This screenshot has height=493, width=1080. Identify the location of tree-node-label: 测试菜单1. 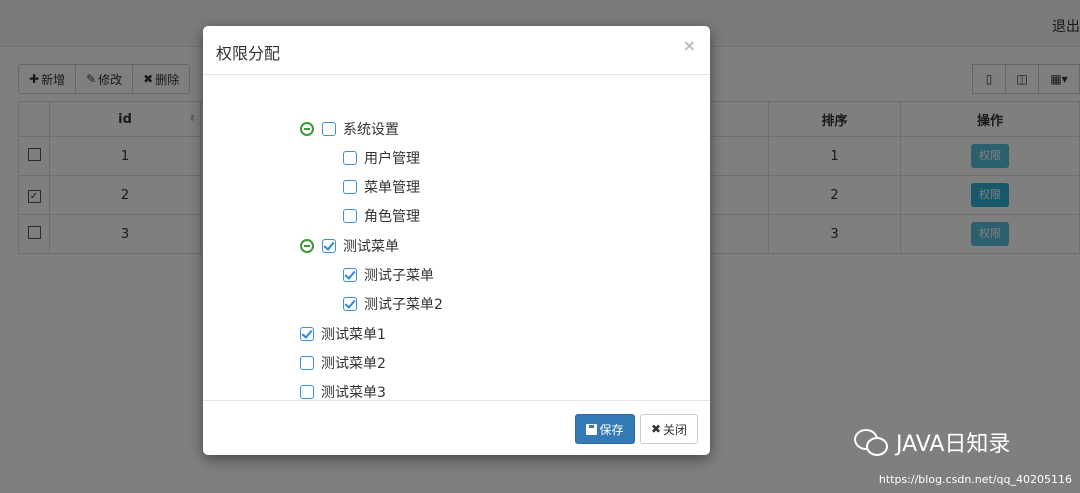
(353, 335).